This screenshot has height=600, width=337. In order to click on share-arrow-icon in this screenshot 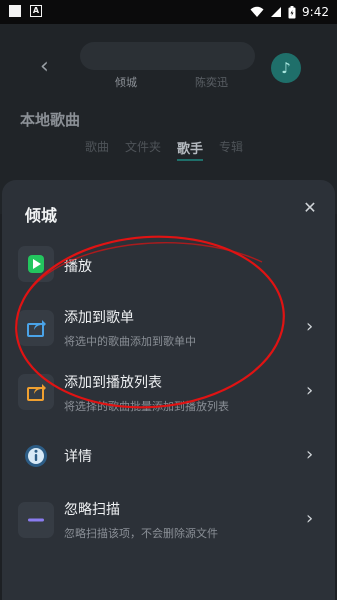, I will do `click(36, 328)`.